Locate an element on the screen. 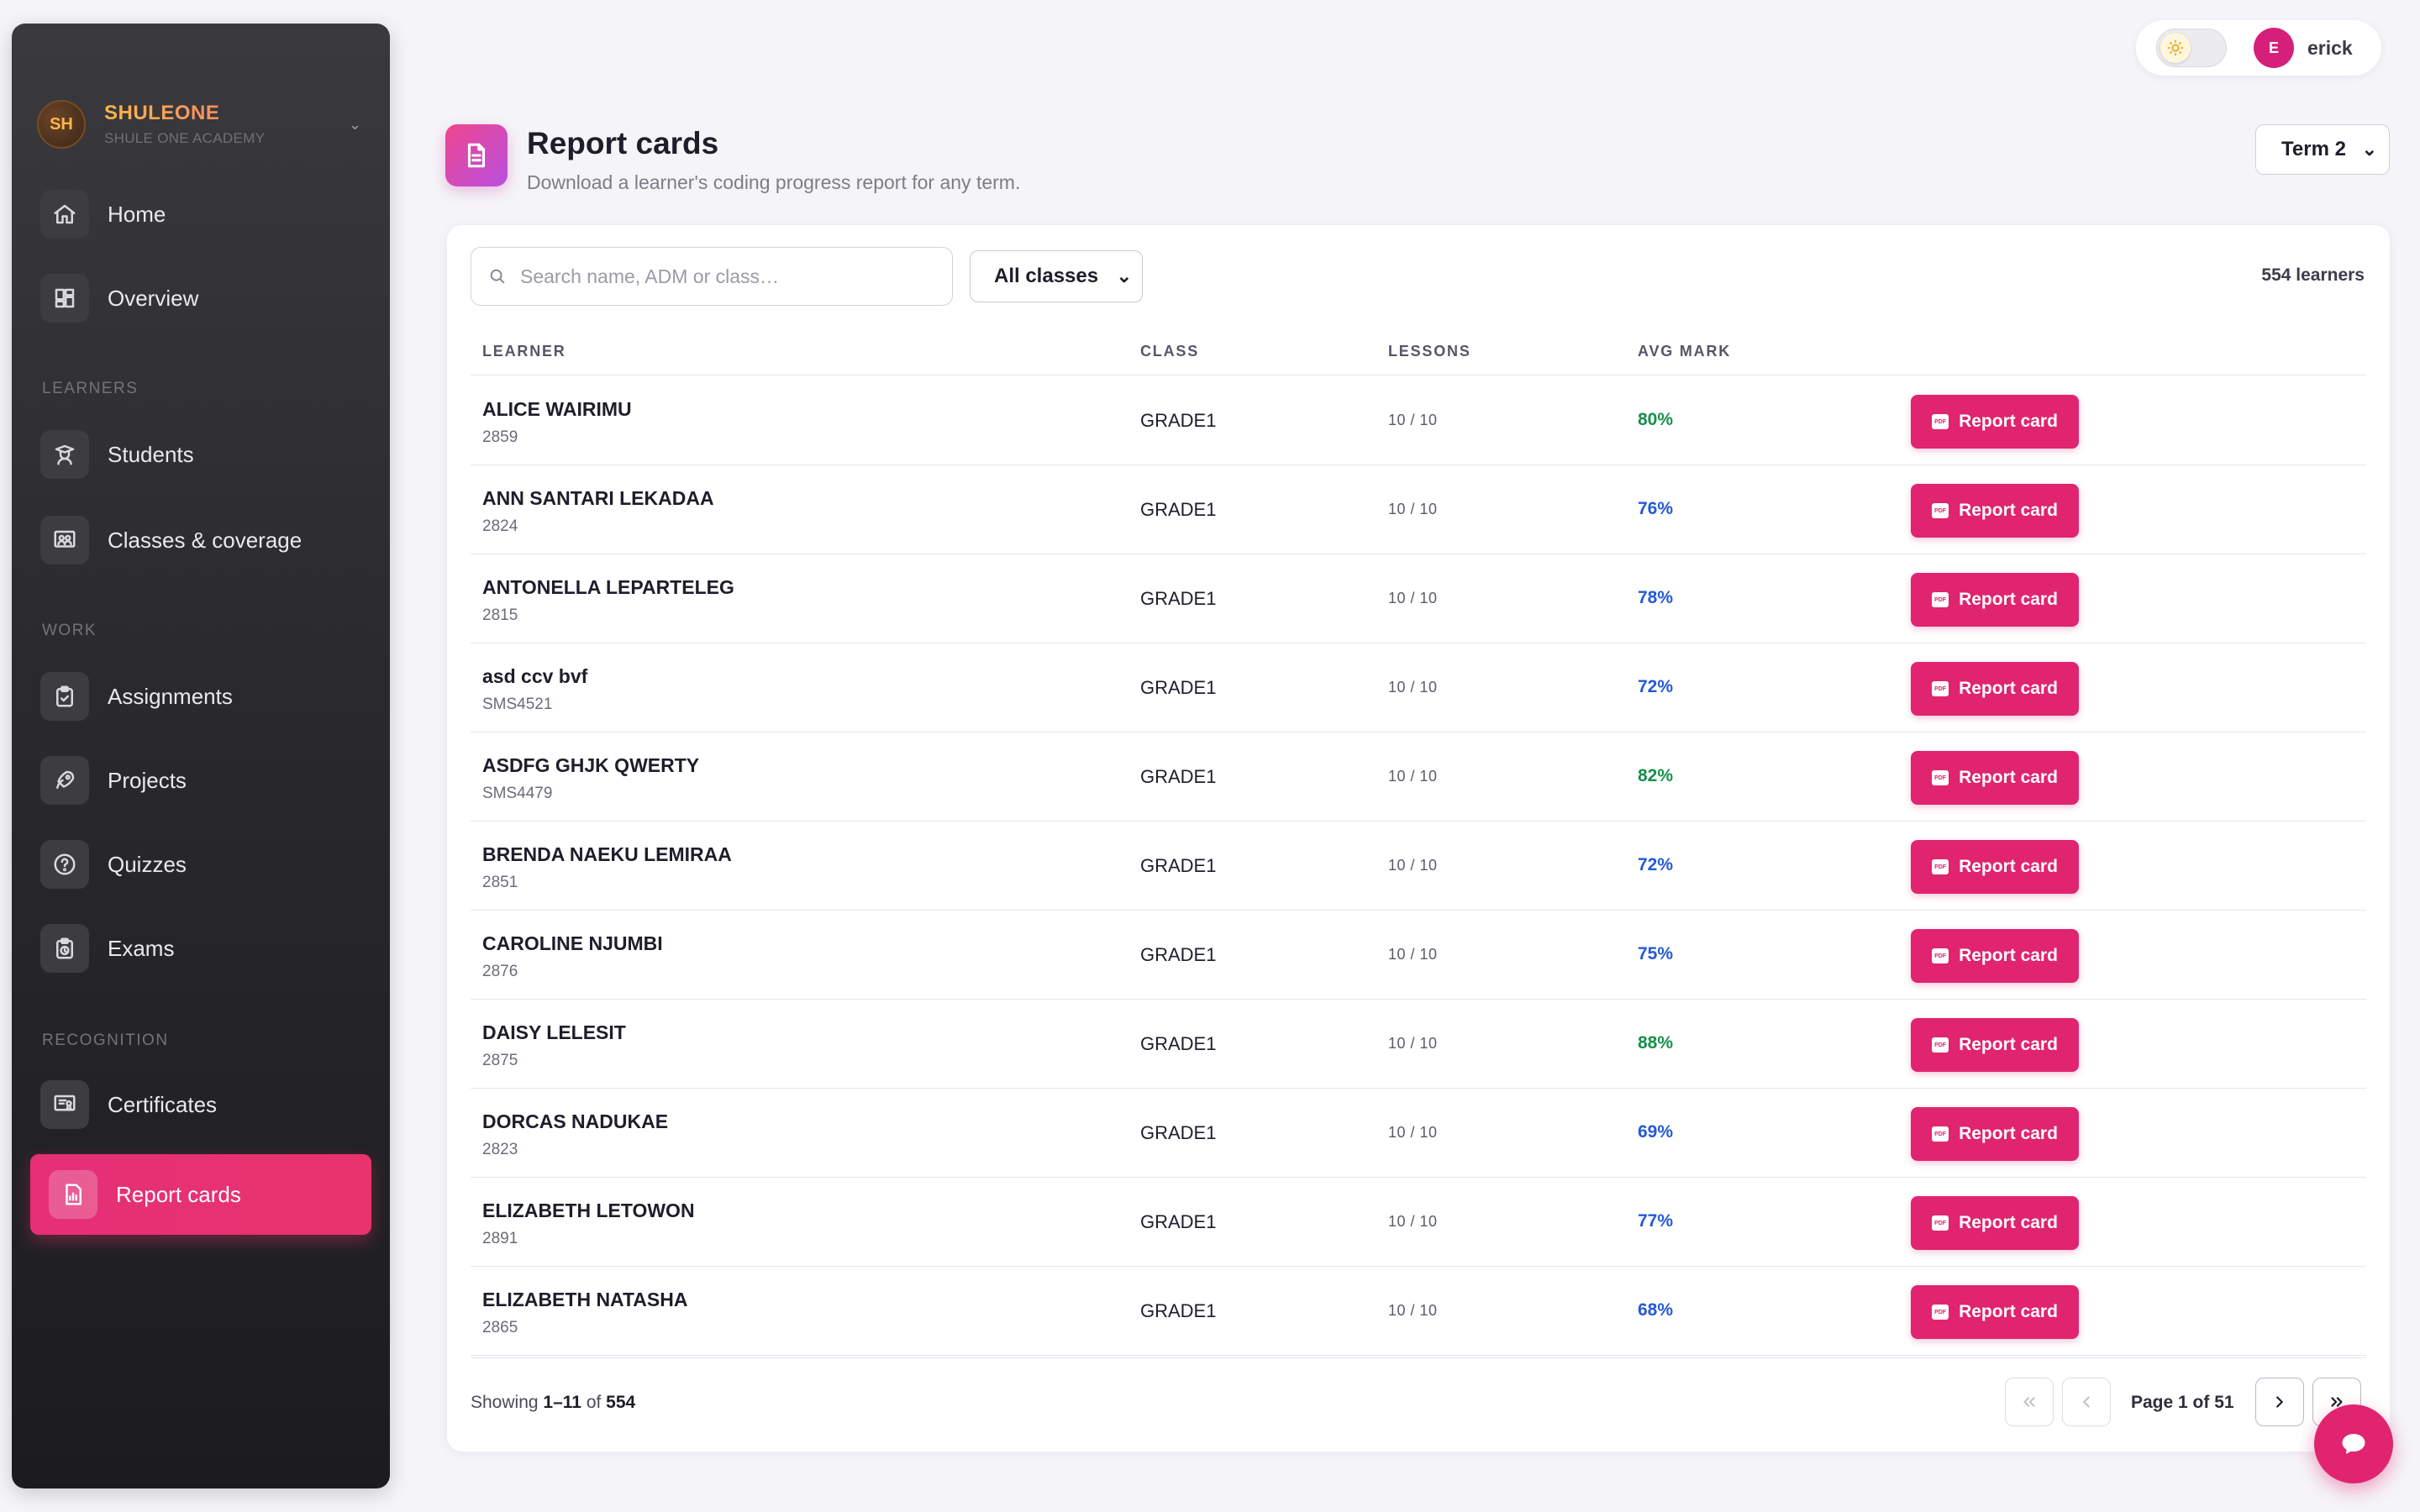  sidebar-item-classes: Classes & coverage is located at coordinates (208, 540).